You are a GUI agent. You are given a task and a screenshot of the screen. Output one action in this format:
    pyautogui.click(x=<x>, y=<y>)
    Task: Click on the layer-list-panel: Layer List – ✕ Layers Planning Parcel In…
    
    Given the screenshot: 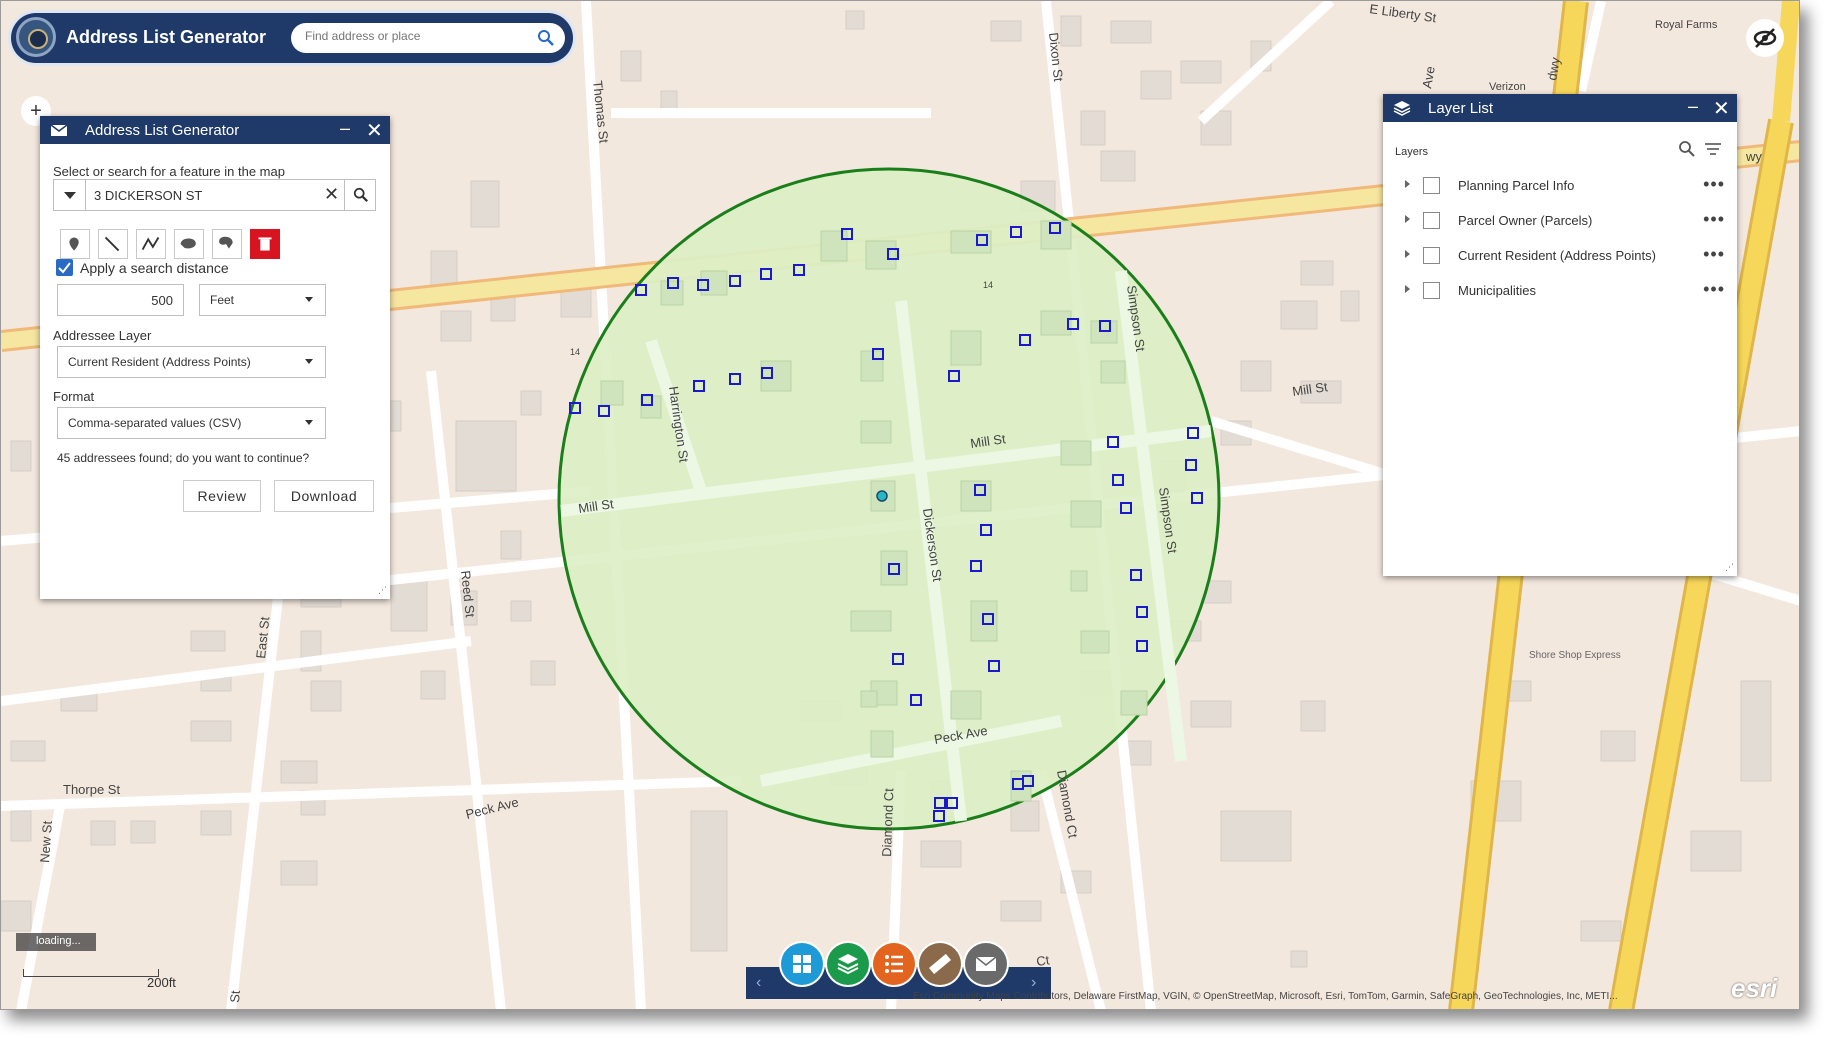 What is the action you would take?
    pyautogui.click(x=1560, y=335)
    